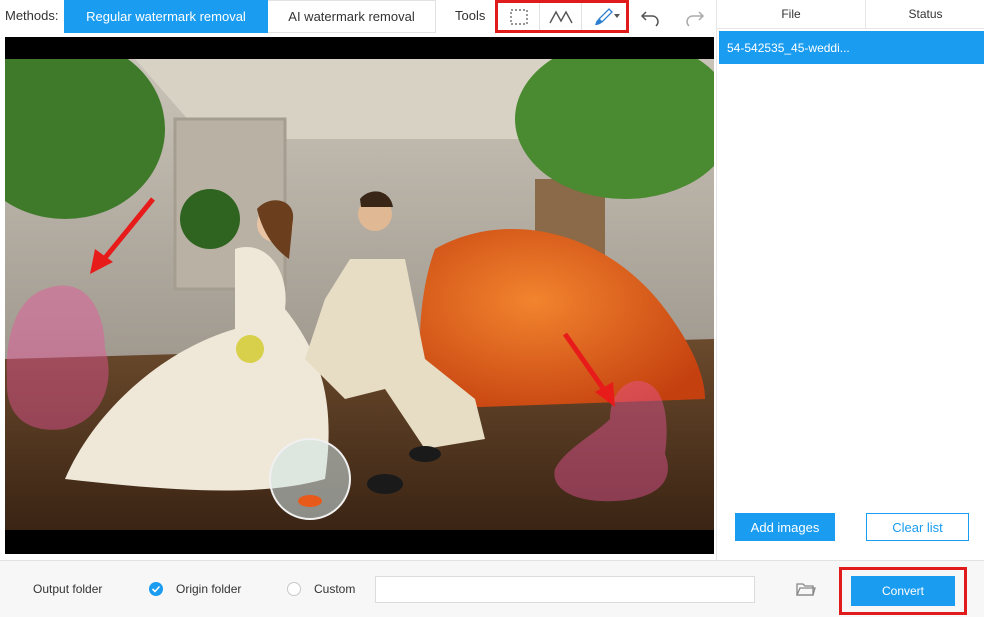 Image resolution: width=984 pixels, height=617 pixels. I want to click on brush-tool, so click(604, 16).